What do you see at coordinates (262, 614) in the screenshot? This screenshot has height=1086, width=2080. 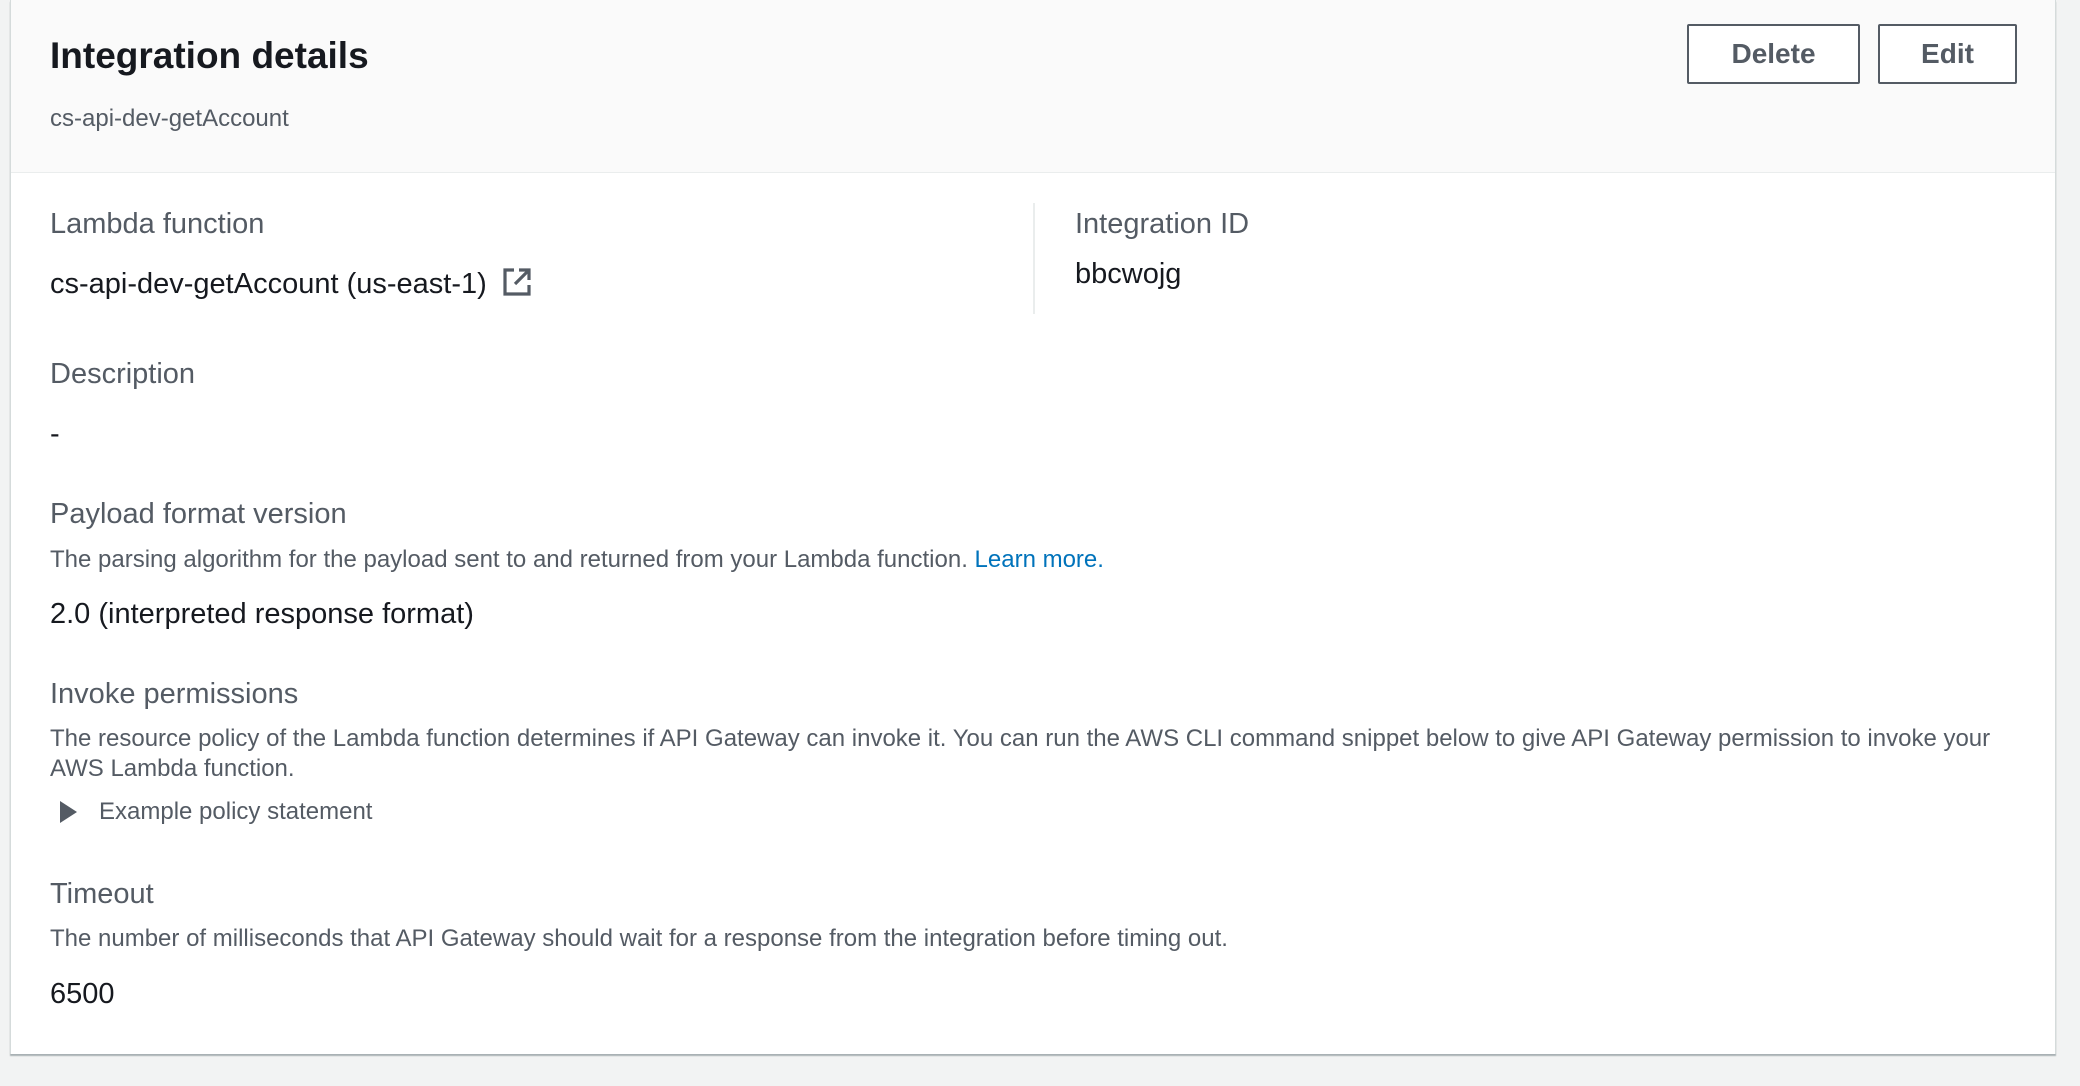 I see `payload-format-value: 2.0 (interpreted response format)` at bounding box center [262, 614].